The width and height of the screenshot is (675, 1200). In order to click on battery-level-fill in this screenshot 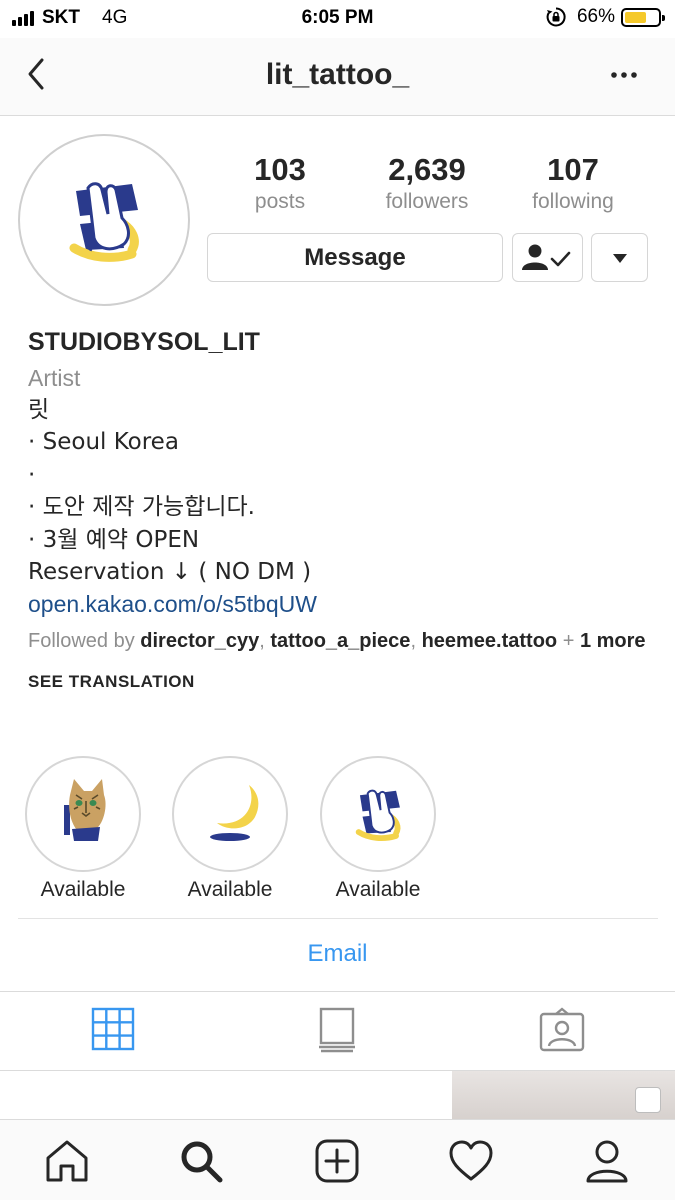, I will do `click(636, 17)`.